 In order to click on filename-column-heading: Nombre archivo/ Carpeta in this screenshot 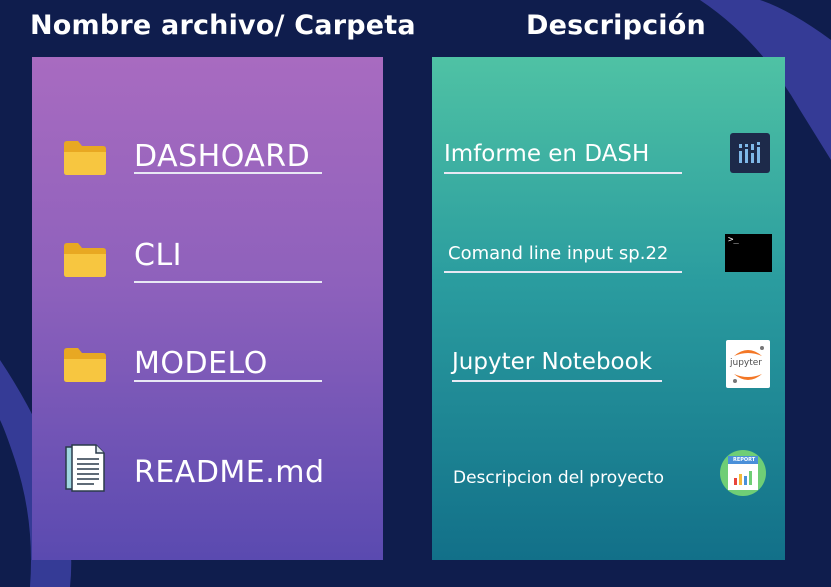, I will do `click(223, 25)`.